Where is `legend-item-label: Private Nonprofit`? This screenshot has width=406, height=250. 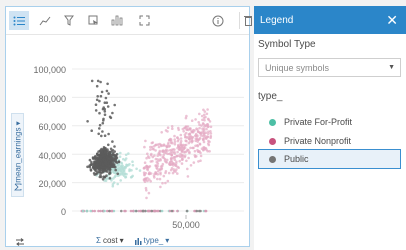
legend-item-label: Private Nonprofit is located at coordinates (318, 141).